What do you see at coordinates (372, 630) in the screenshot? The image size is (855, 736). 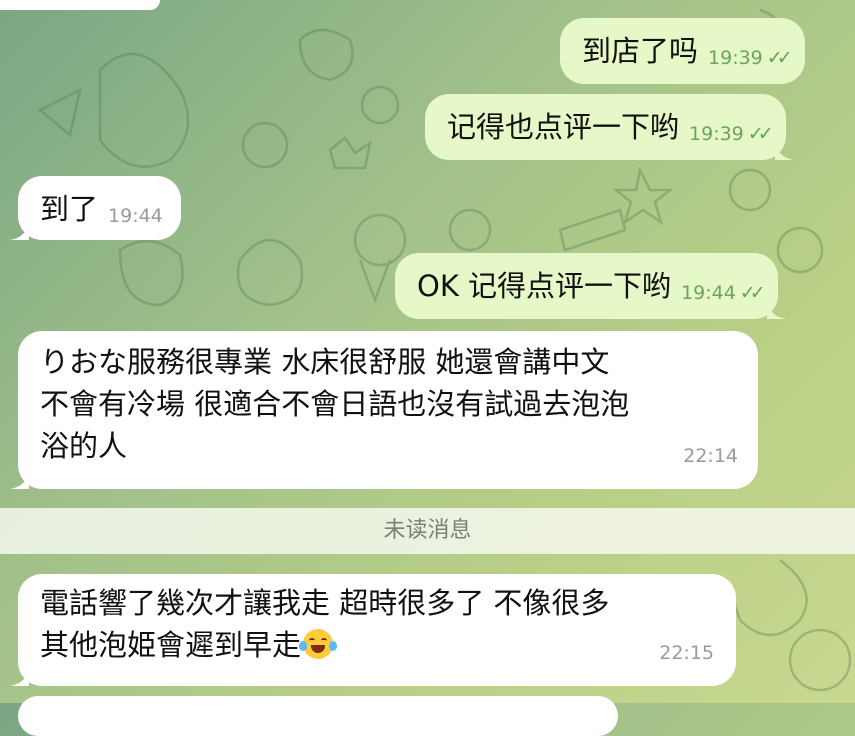 I see `incoming-message: 電話響了幾次才讓我走 超時很多了 不像很多 其他泡姫會遲到早走 22:15` at bounding box center [372, 630].